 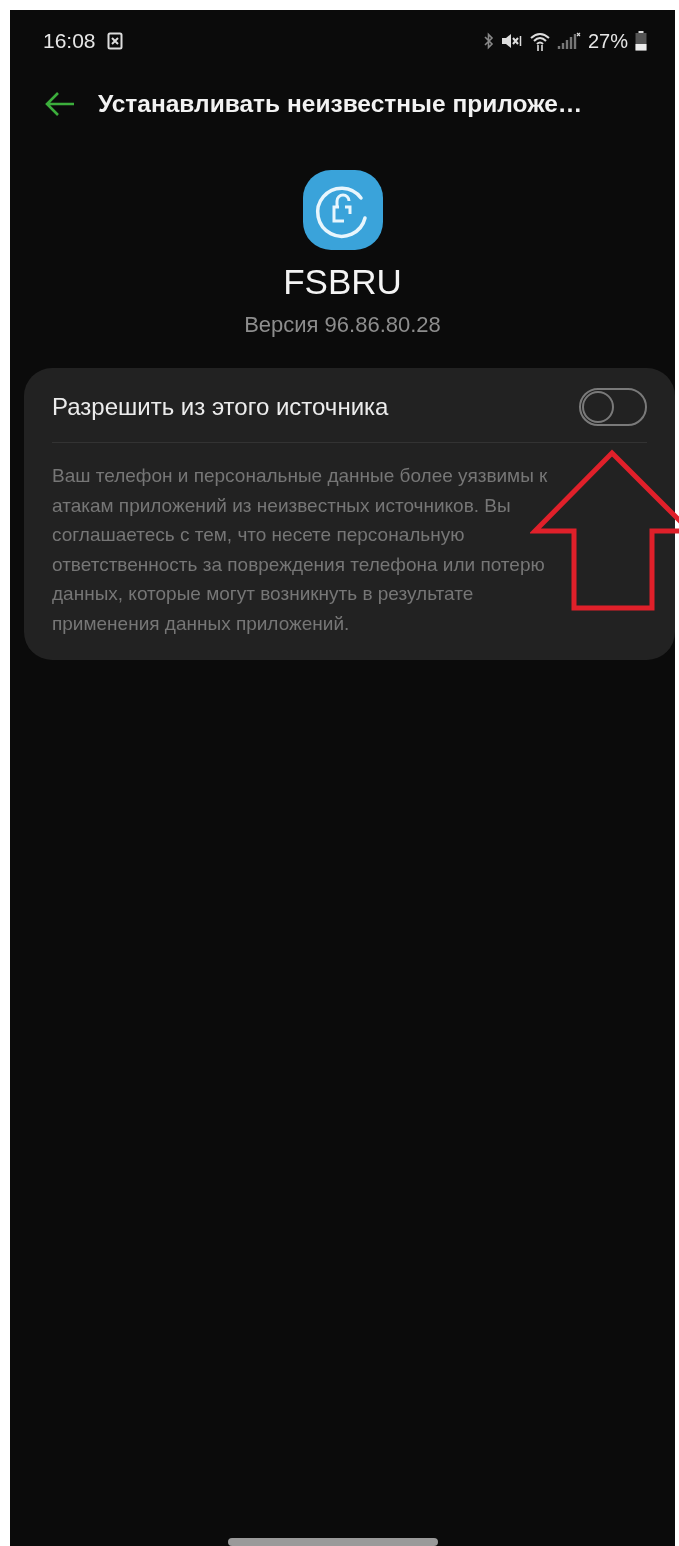 What do you see at coordinates (342, 325) in the screenshot?
I see `app-version: Версия 96.86.80.28` at bounding box center [342, 325].